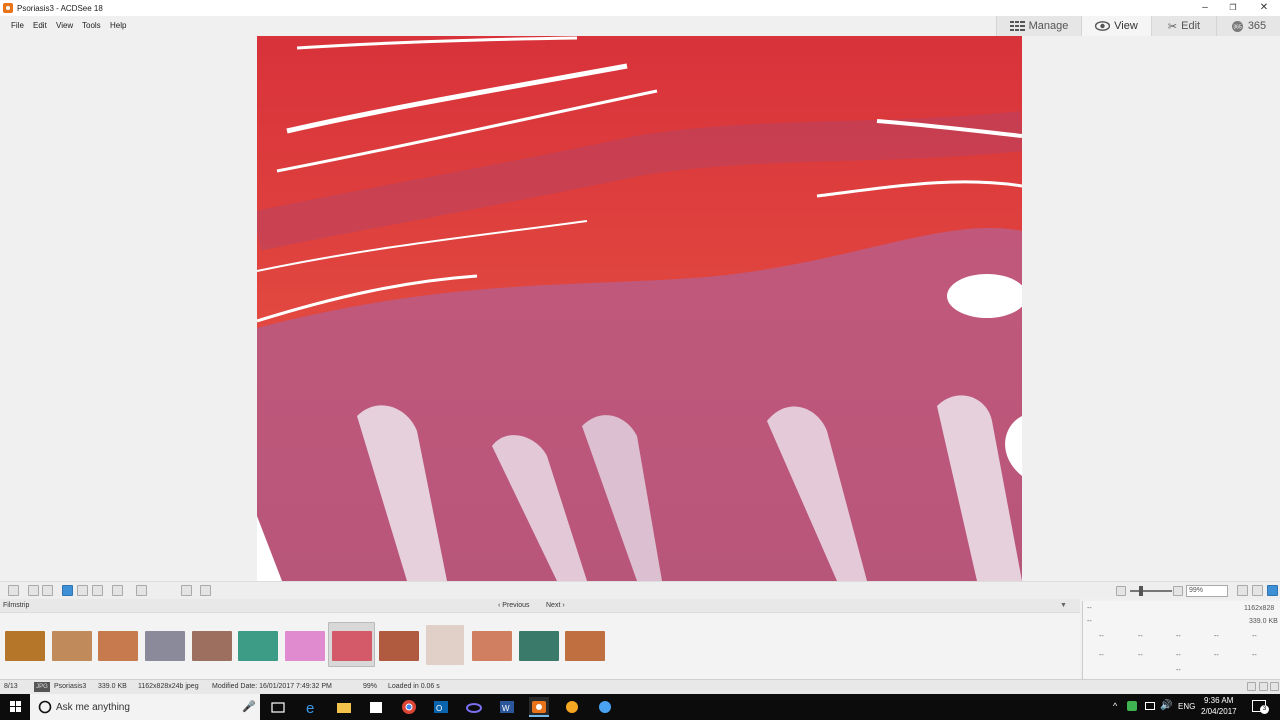  What do you see at coordinates (640, 590) in the screenshot?
I see `view-toolbar: 99%` at bounding box center [640, 590].